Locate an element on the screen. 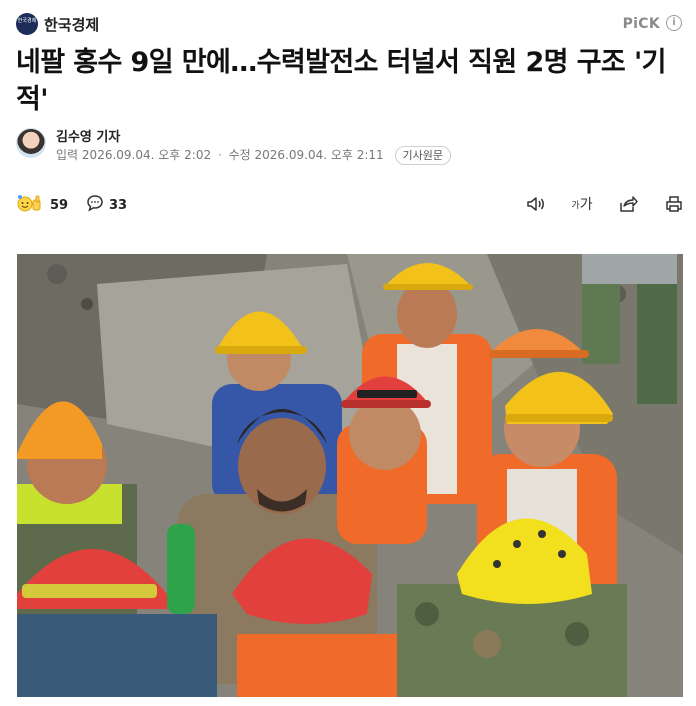 This screenshot has width=696, height=706. reporter-name: 김수영 기자 is located at coordinates (88, 135).